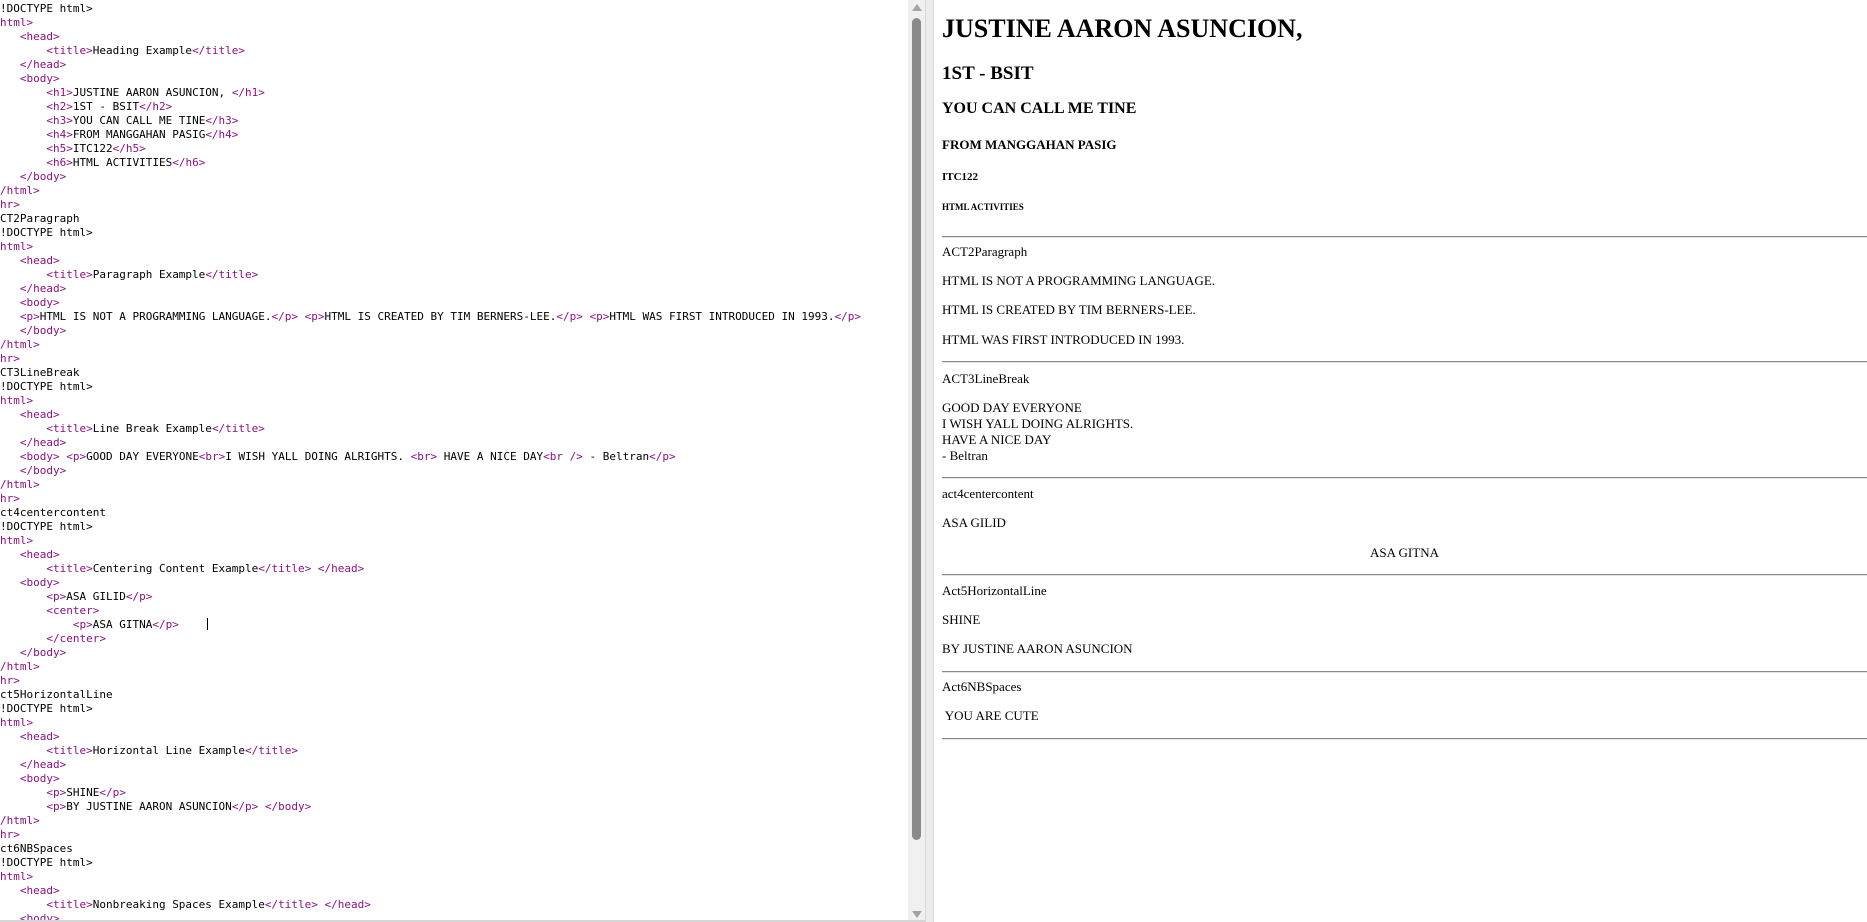  I want to click on code-line: <h6>HTML ACTIVITIES</h6>, so click(430, 163).